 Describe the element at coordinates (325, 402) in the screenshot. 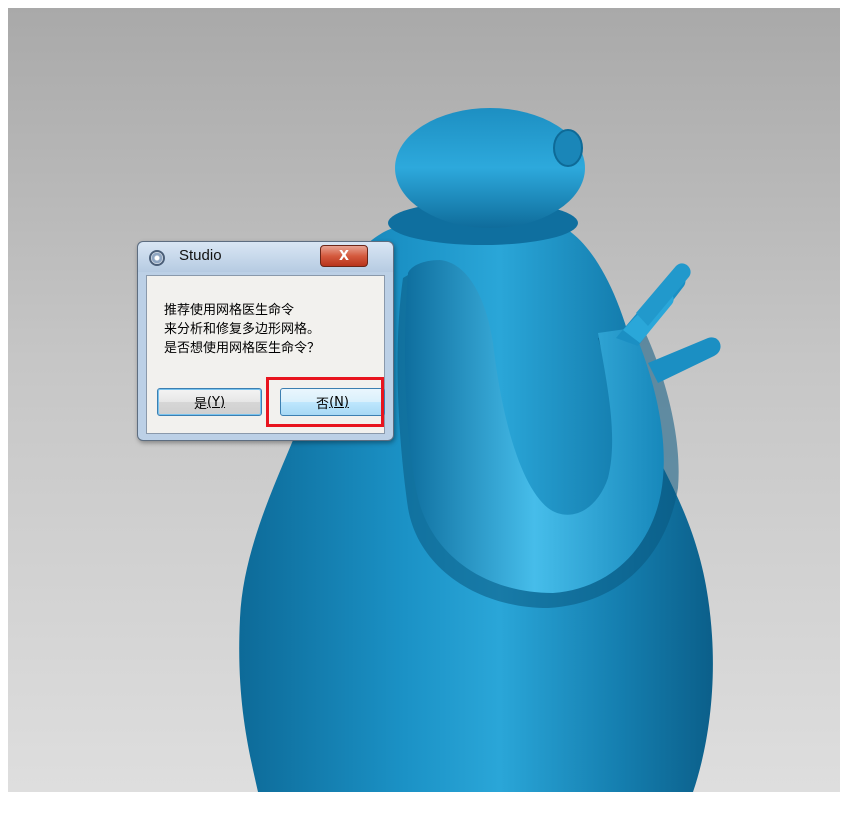

I see `highlight-annotation` at that location.